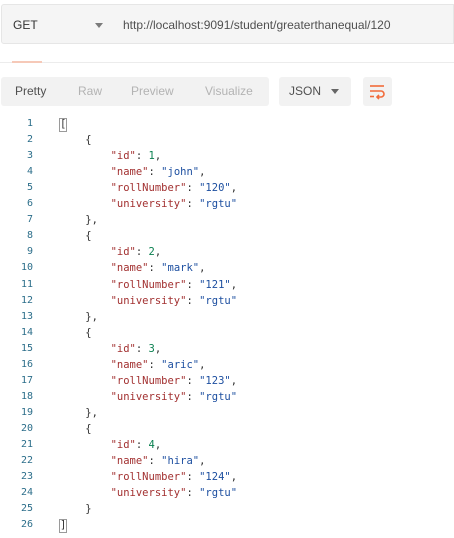  Describe the element at coordinates (29, 220) in the screenshot. I see `line-number: 7` at that location.